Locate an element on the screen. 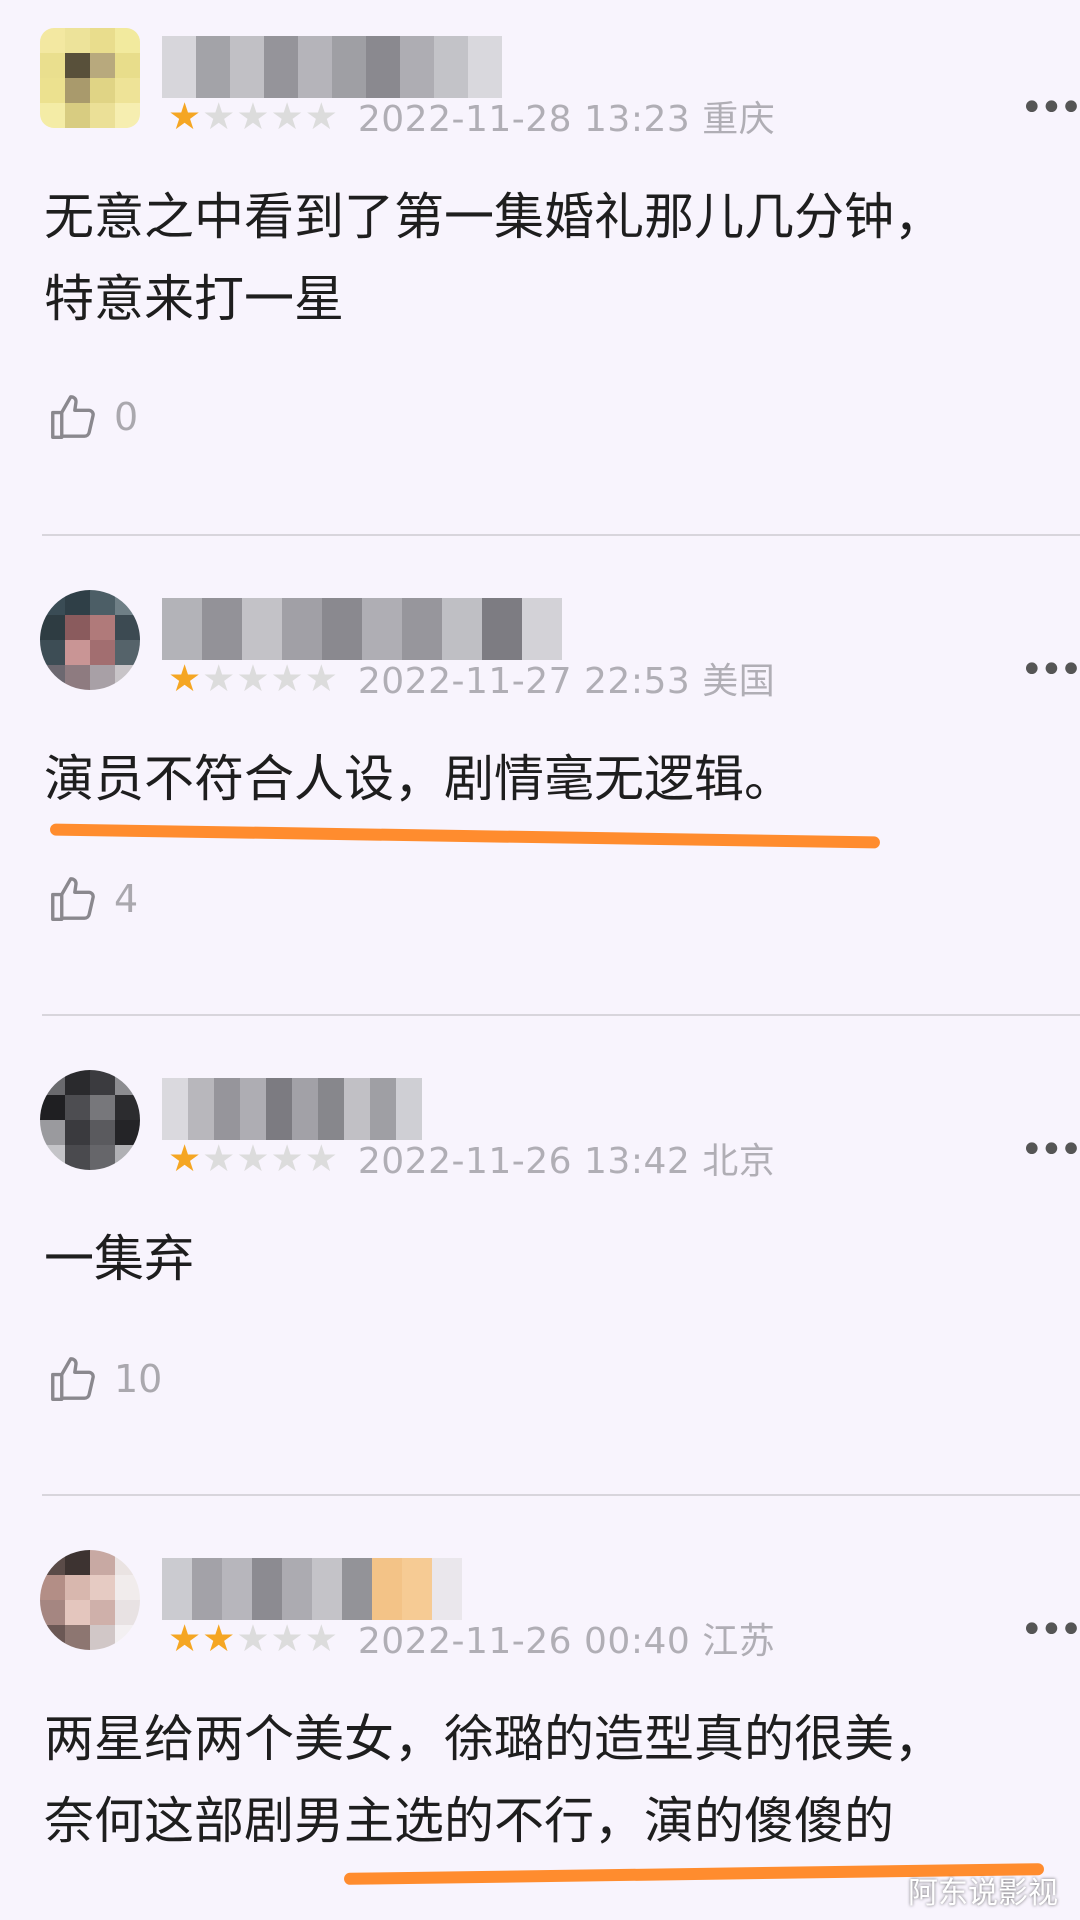 The width and height of the screenshot is (1080, 1920). review-text-line: 两星给两个美女，徐璐的造型真的很美， is located at coordinates (494, 1739).